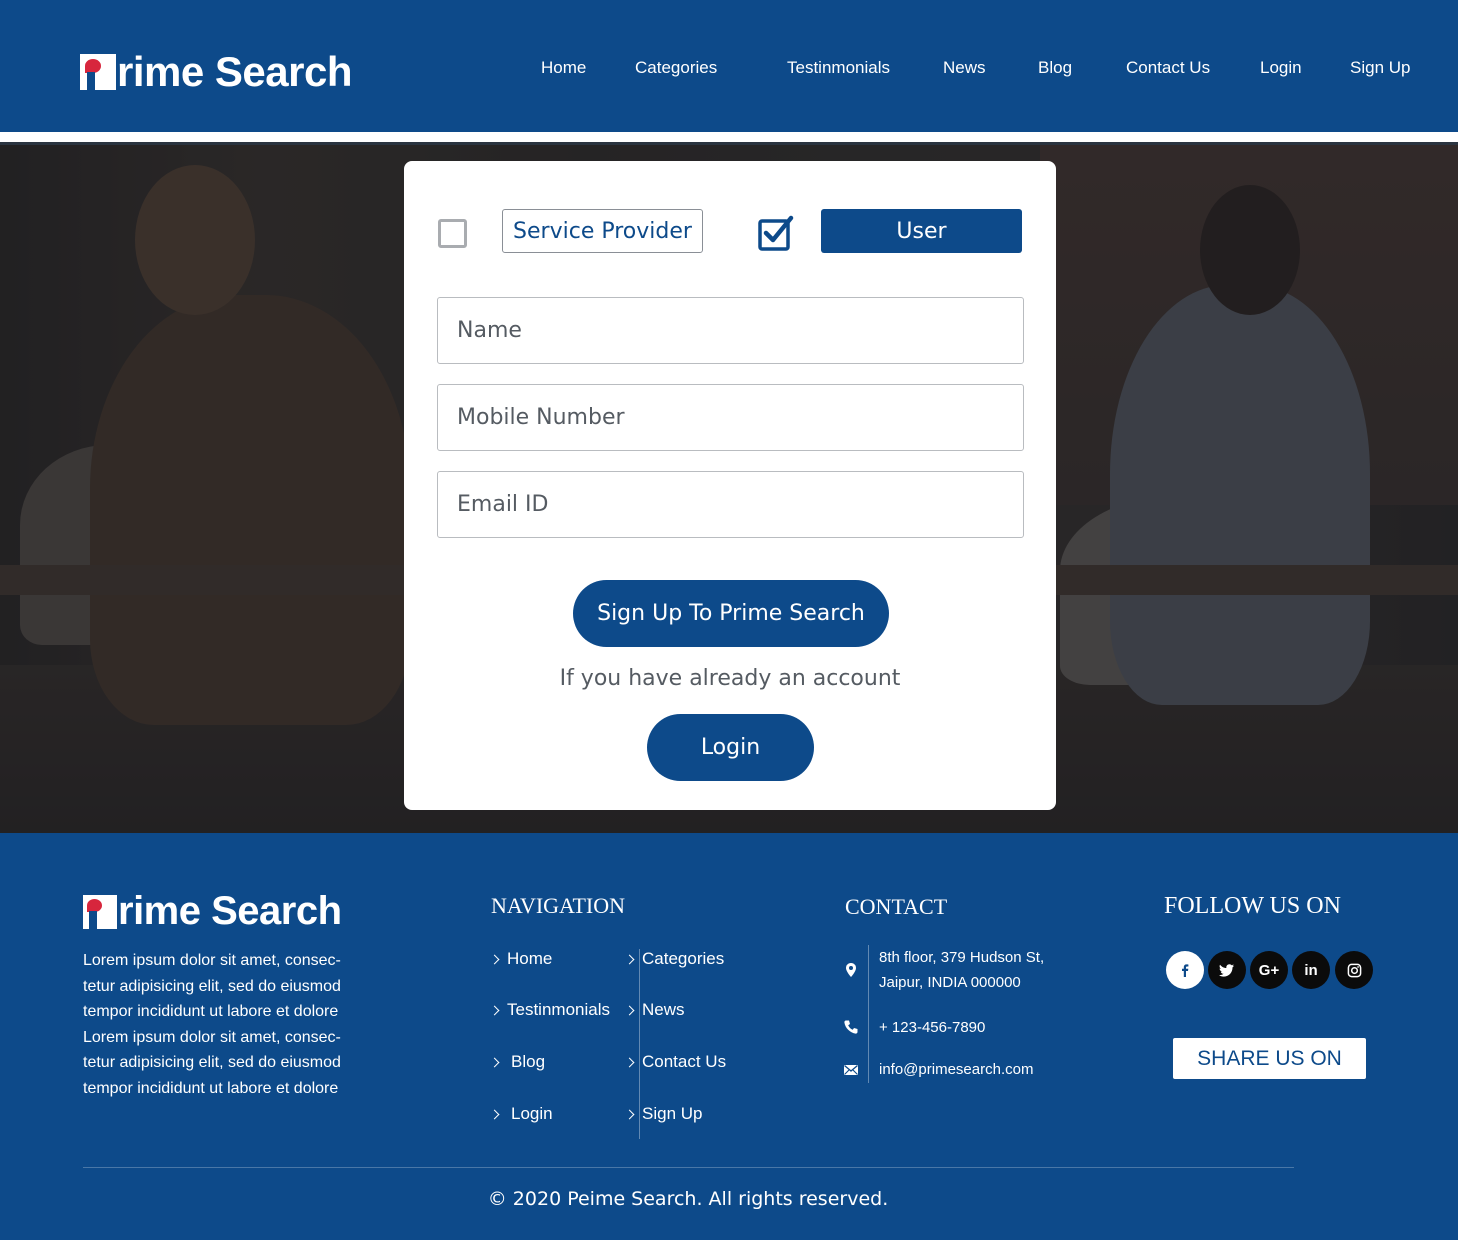  What do you see at coordinates (663, 1009) in the screenshot?
I see `footer-link-label: News` at bounding box center [663, 1009].